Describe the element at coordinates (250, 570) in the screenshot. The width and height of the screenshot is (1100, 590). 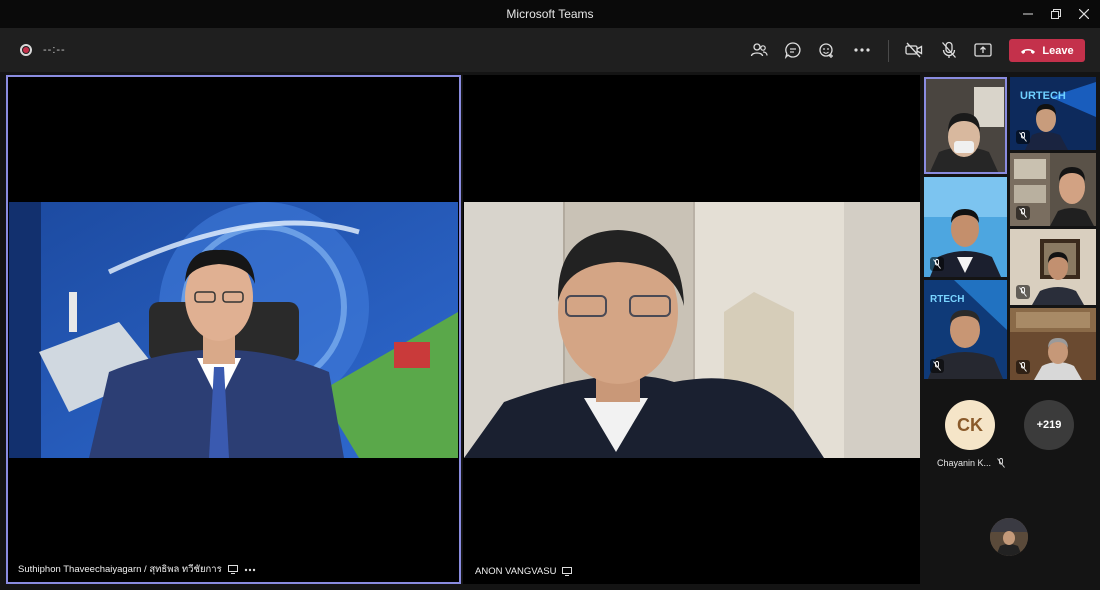
I see `tile-more-icon` at that location.